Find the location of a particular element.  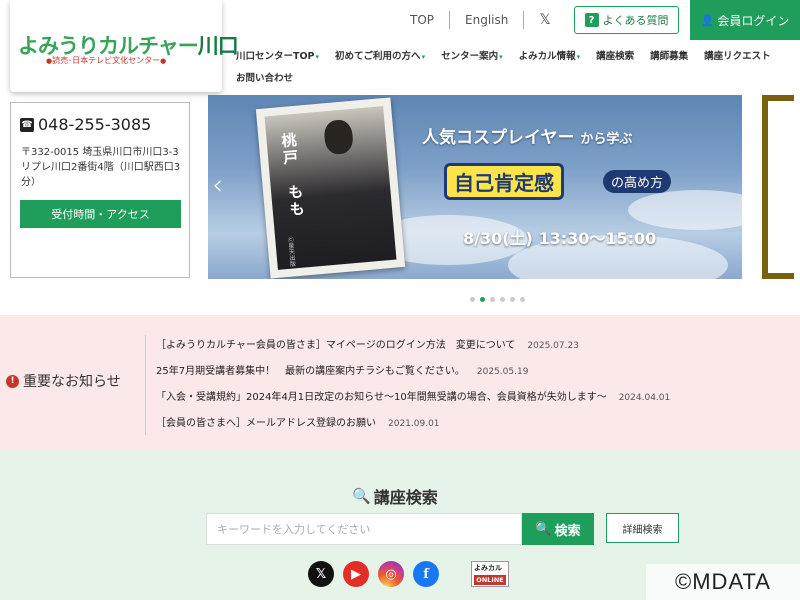

search-heading: 🔍 講座検索 is located at coordinates (395, 497).